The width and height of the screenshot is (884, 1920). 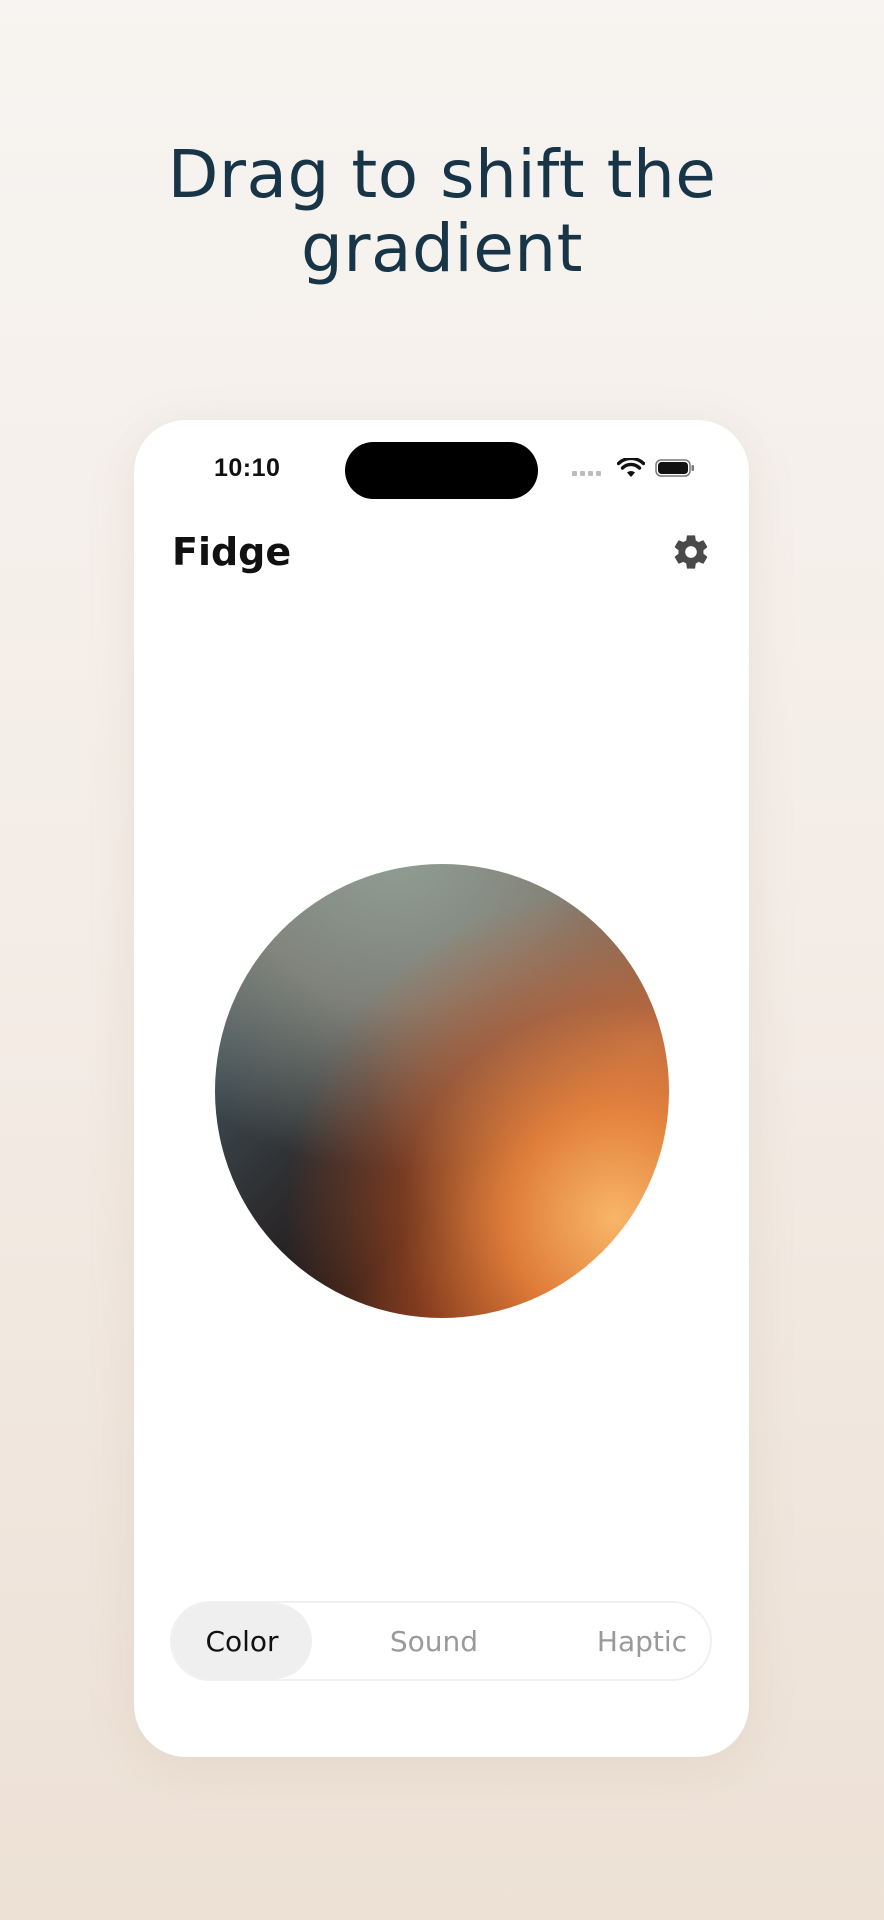 What do you see at coordinates (242, 1641) in the screenshot?
I see `segment-color: Color` at bounding box center [242, 1641].